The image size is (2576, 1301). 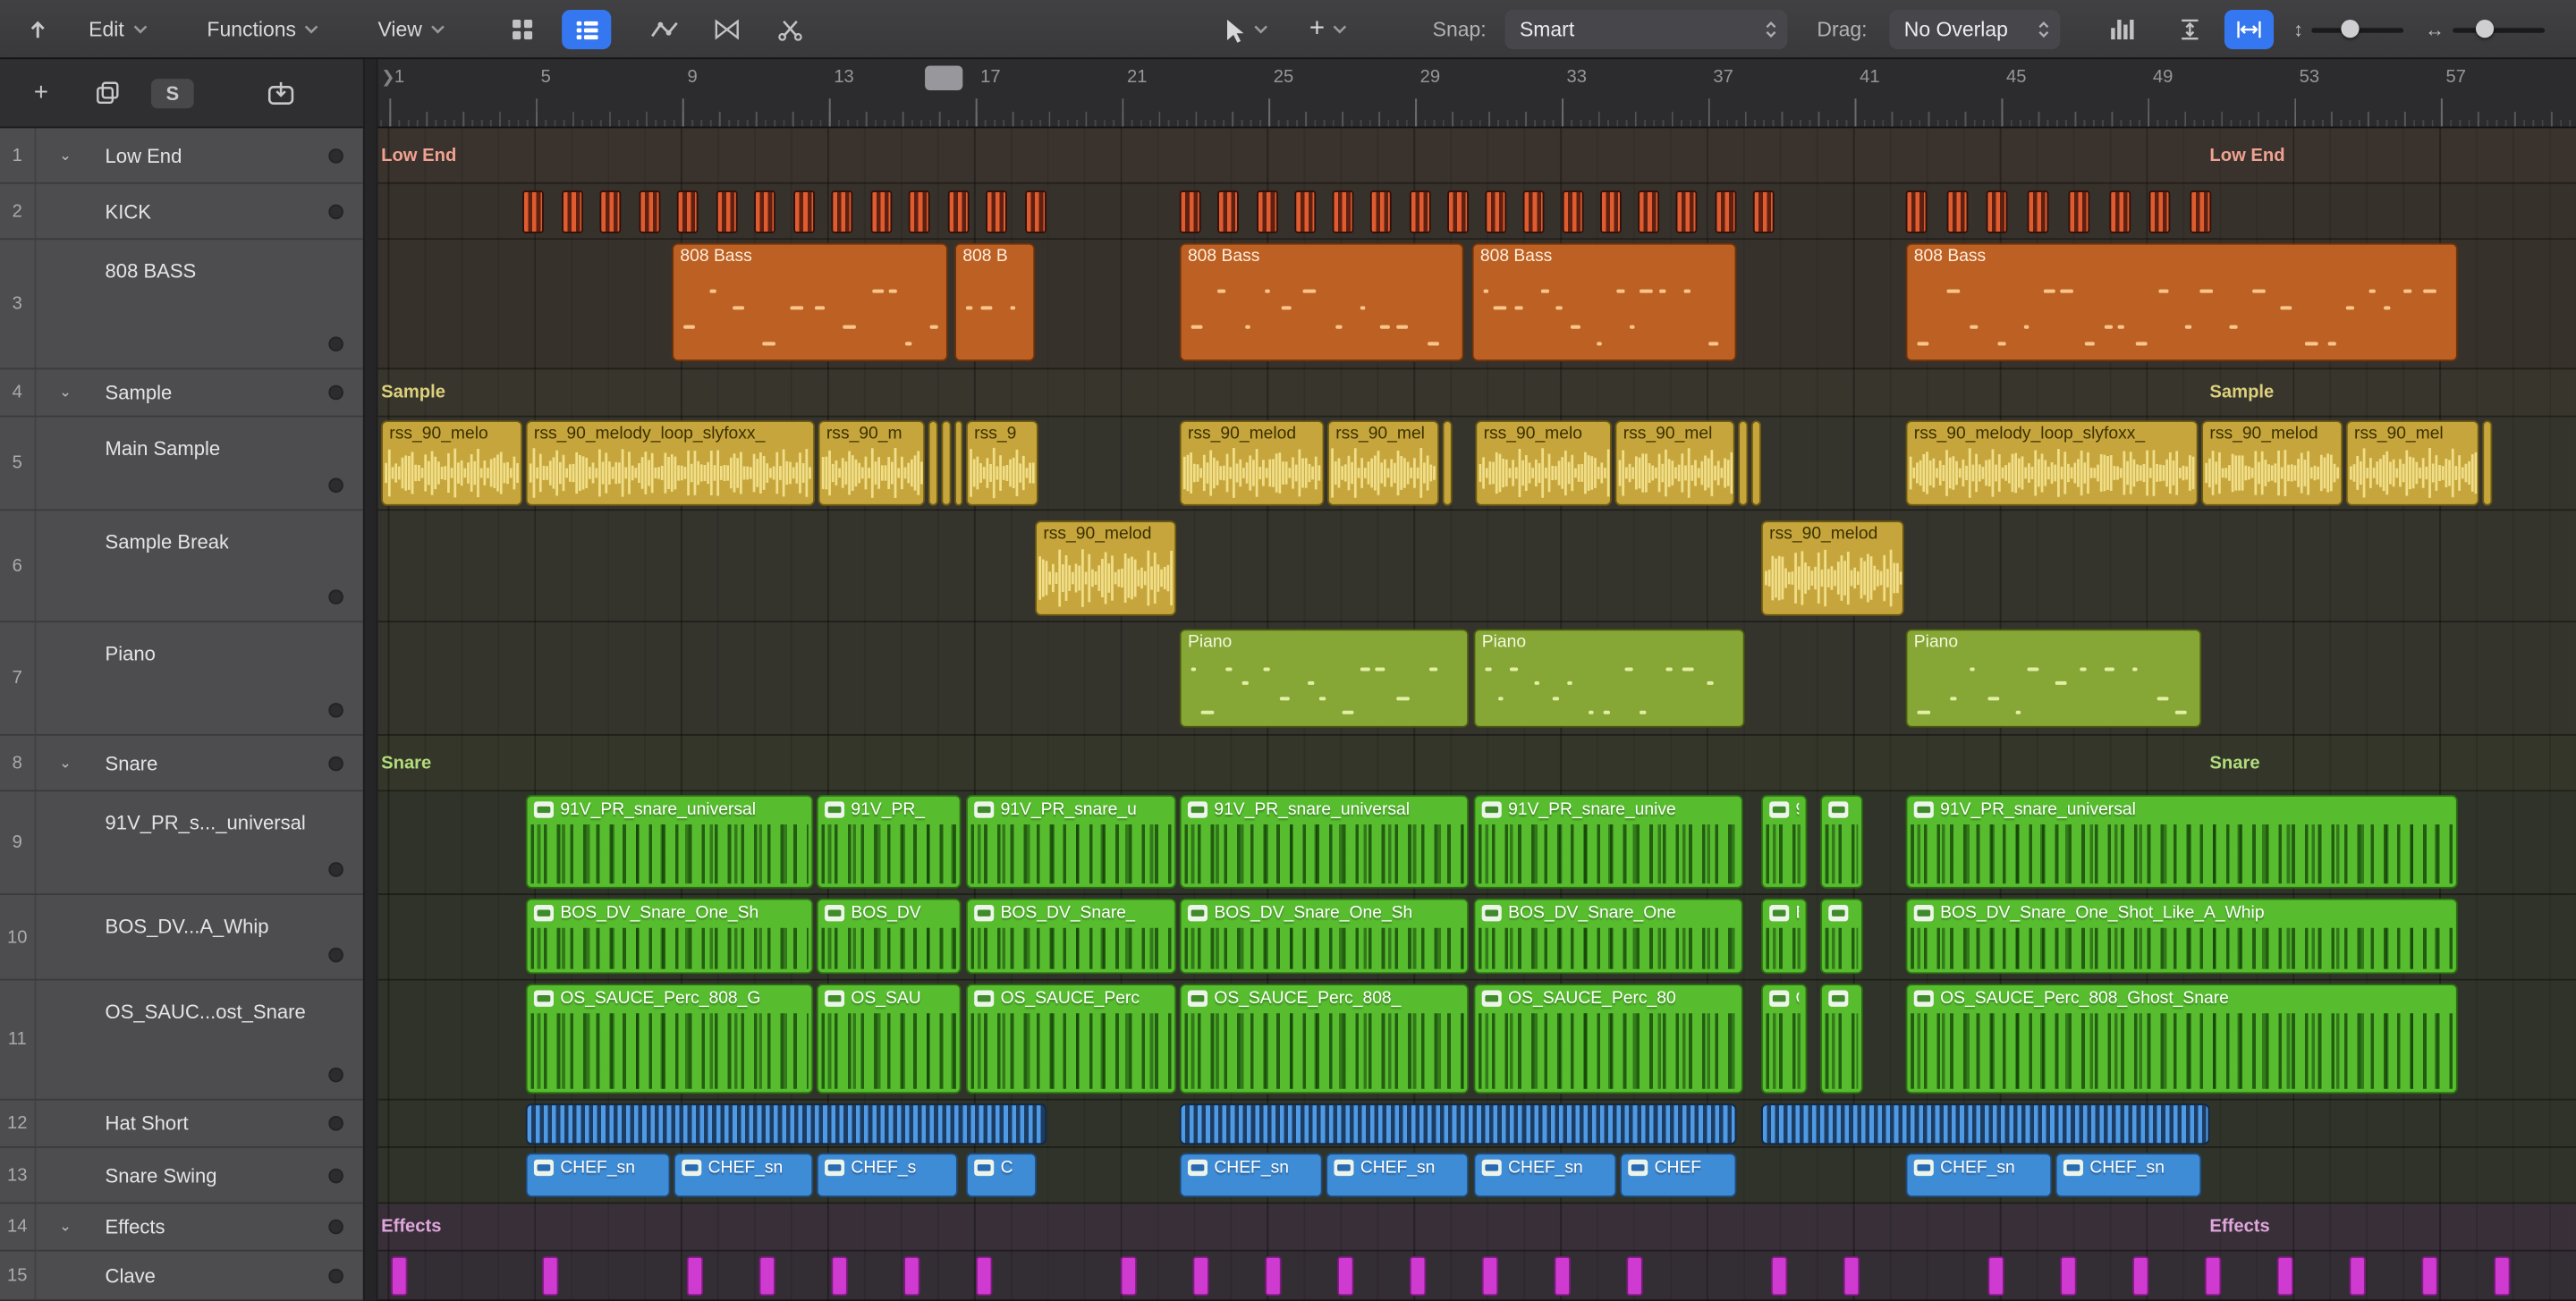 I want to click on midi-region-808: 808 B, so click(x=995, y=302).